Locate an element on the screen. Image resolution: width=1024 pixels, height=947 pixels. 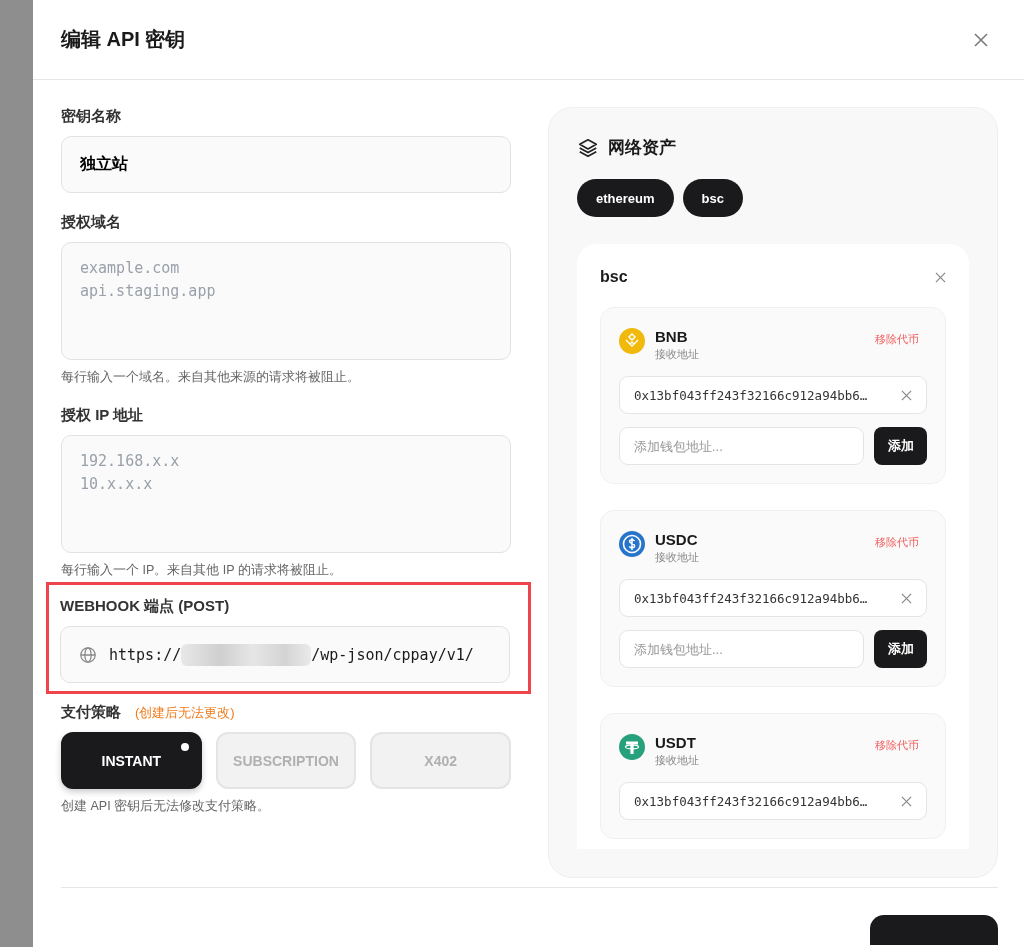
section-title: 网络资产 is located at coordinates (642, 148).